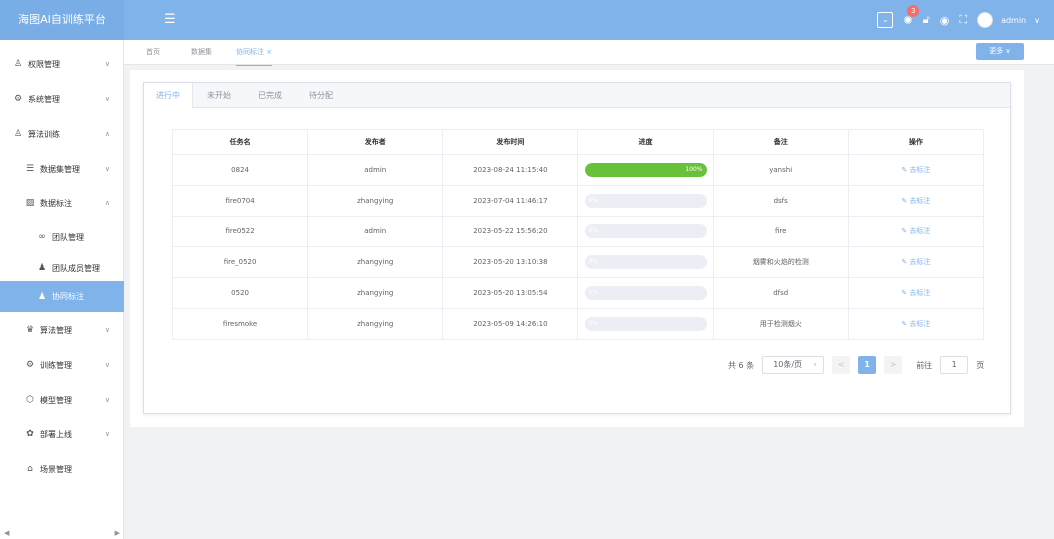 Image resolution: width=1054 pixels, height=539 pixels. What do you see at coordinates (56, 469) in the screenshot?
I see `sidebar-item-label: 场景管理` at bounding box center [56, 469].